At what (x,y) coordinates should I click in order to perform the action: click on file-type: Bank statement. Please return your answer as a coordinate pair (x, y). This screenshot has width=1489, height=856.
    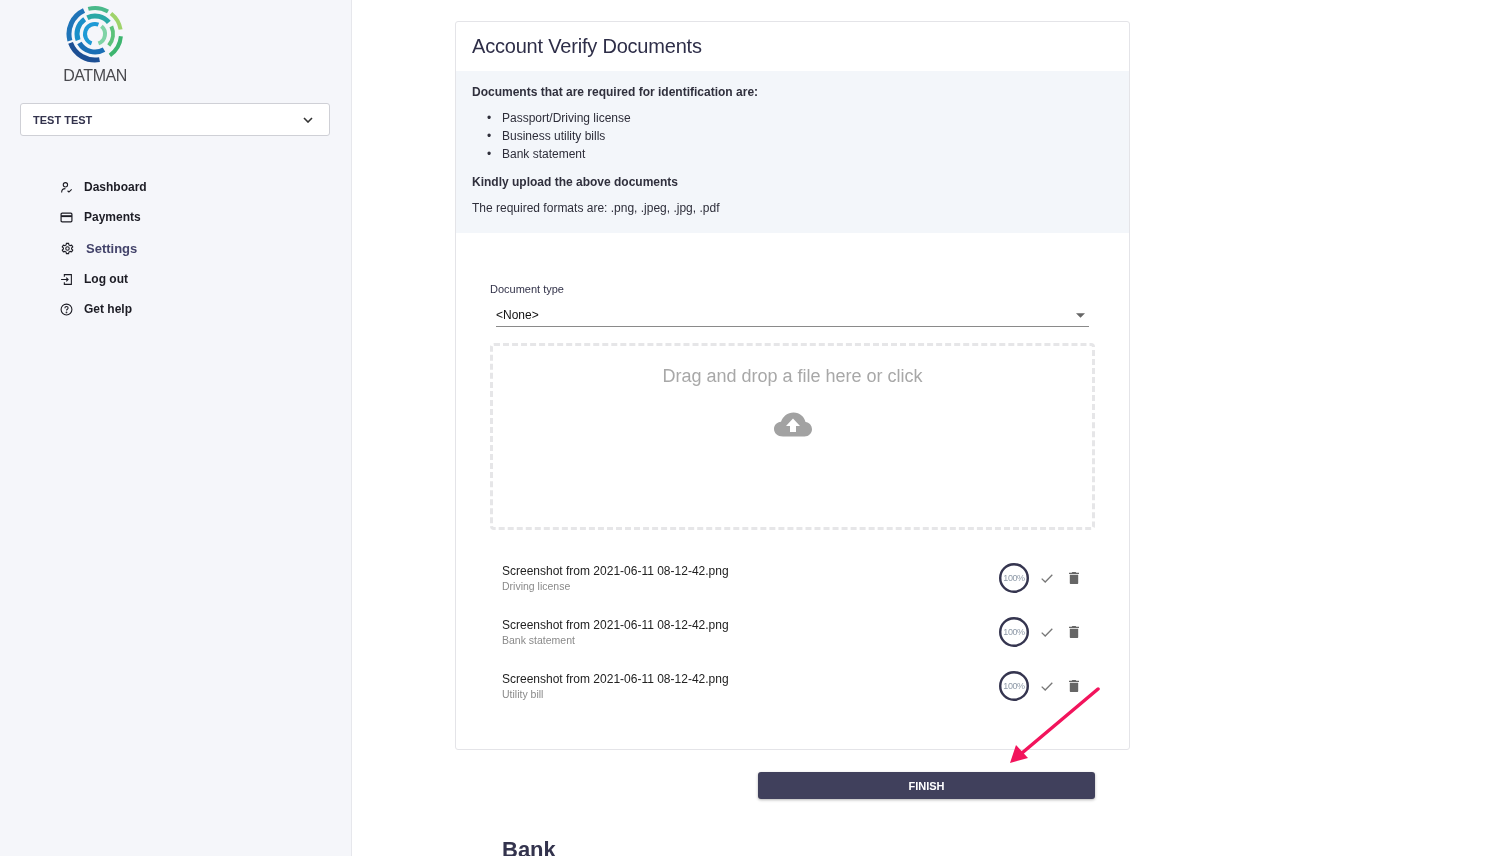
    Looking at the image, I should click on (539, 640).